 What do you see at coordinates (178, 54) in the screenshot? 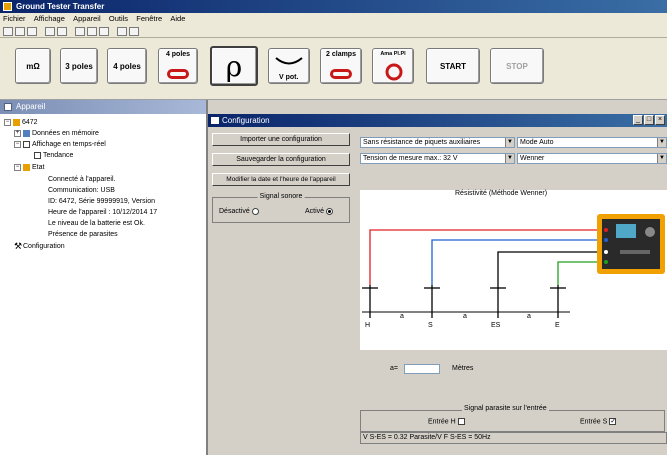
I see `mode-4-poles-clamp-label: 4 poles` at bounding box center [178, 54].